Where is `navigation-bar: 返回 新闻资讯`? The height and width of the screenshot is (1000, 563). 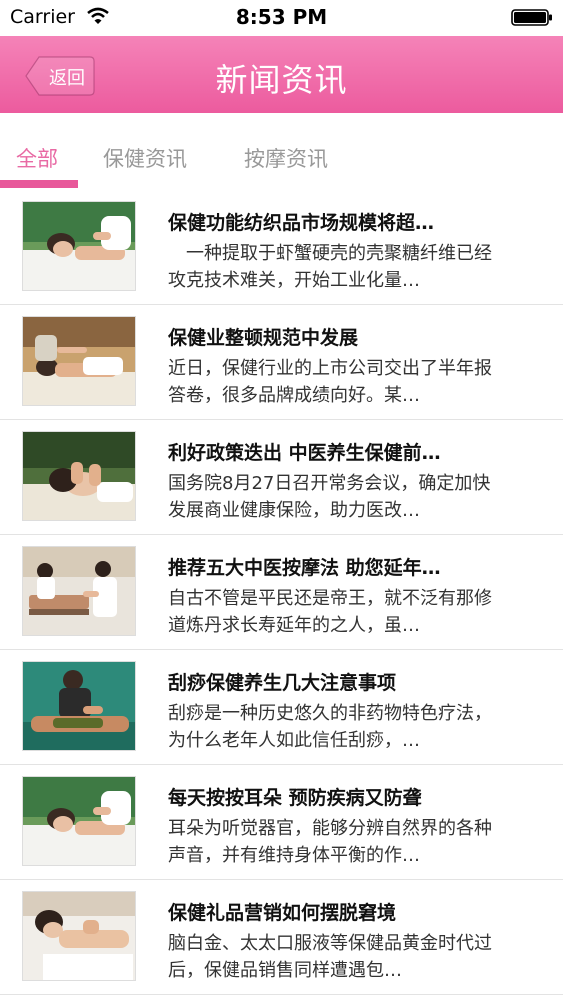
navigation-bar: 返回 新闻资讯 is located at coordinates (281, 74).